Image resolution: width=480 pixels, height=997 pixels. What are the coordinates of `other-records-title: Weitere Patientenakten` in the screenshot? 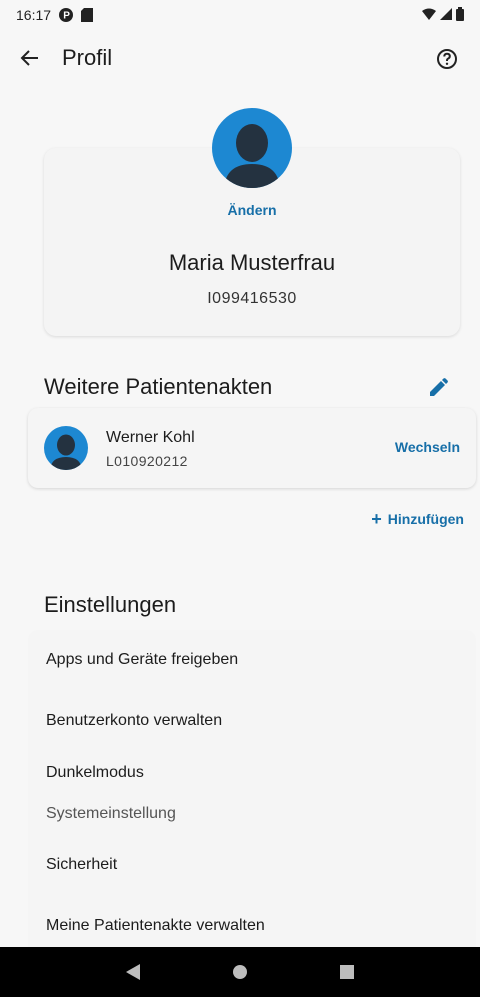 It's located at (158, 386).